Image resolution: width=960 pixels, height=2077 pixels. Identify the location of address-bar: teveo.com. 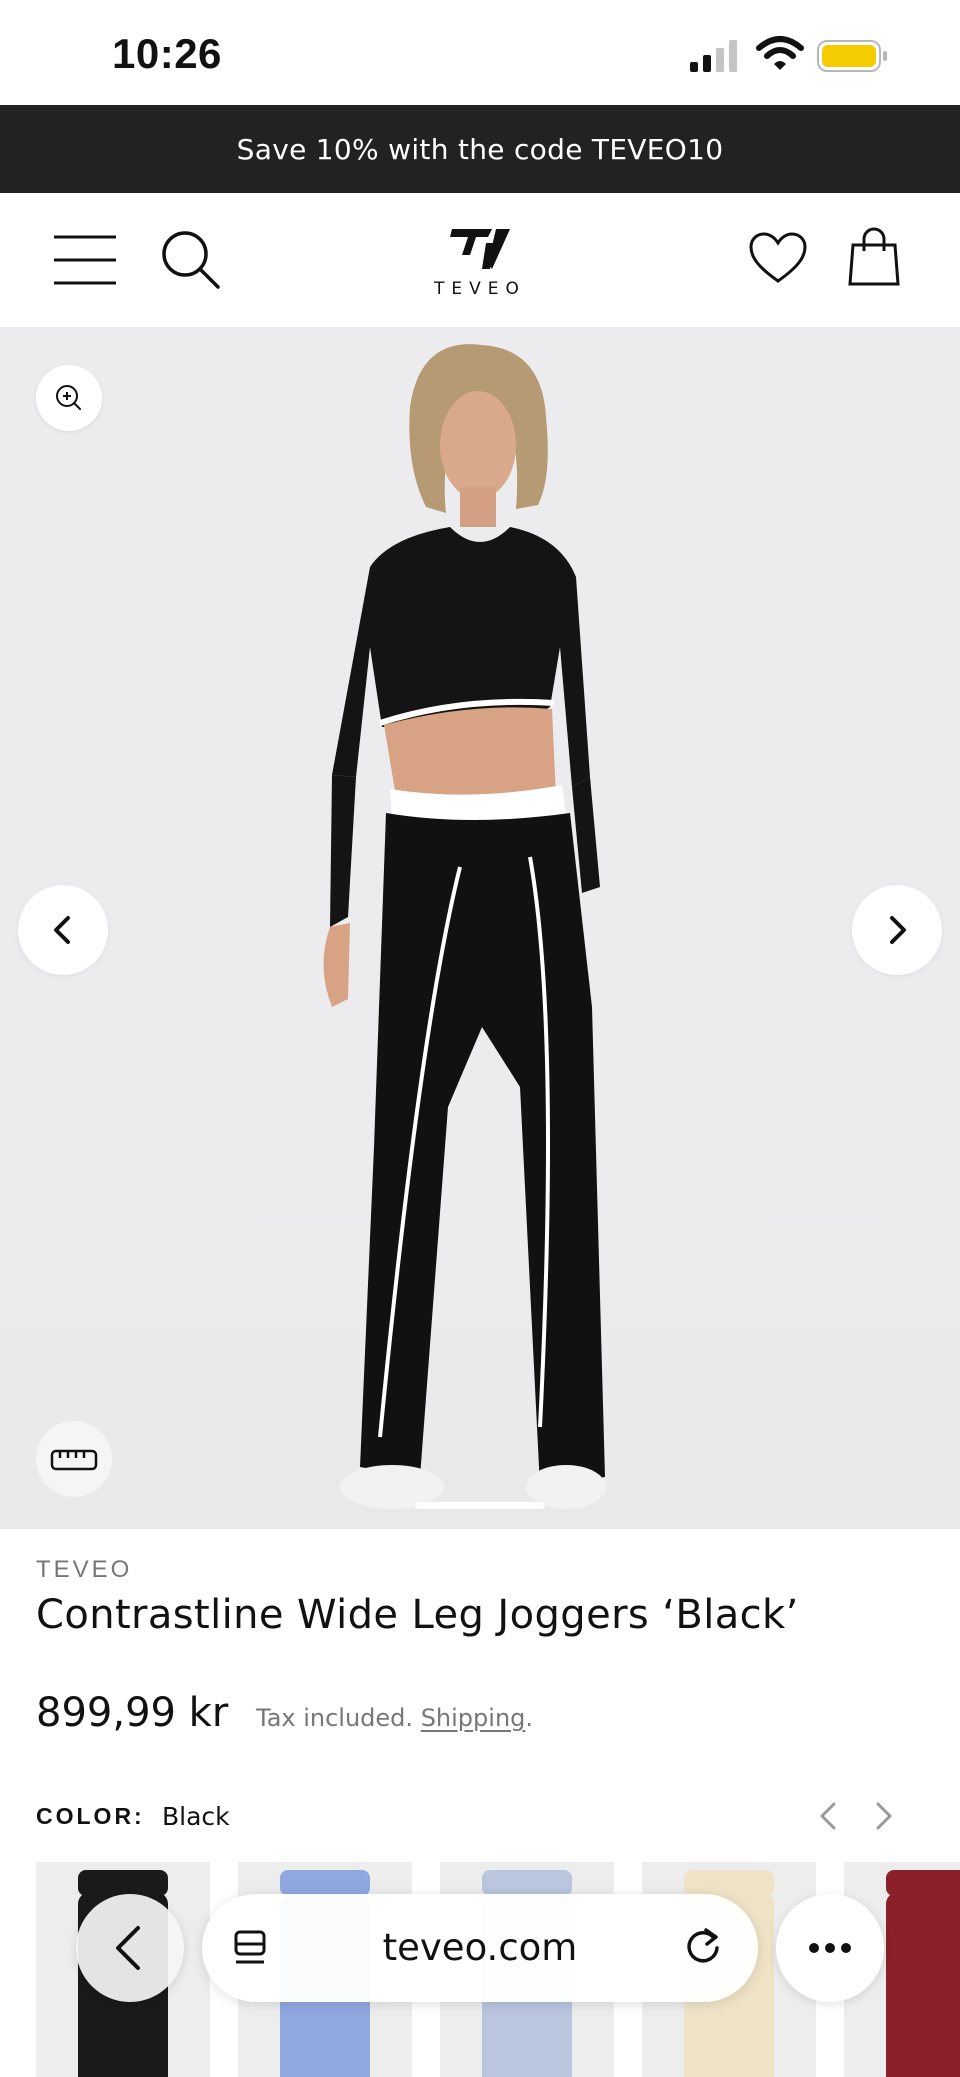
(480, 1948).